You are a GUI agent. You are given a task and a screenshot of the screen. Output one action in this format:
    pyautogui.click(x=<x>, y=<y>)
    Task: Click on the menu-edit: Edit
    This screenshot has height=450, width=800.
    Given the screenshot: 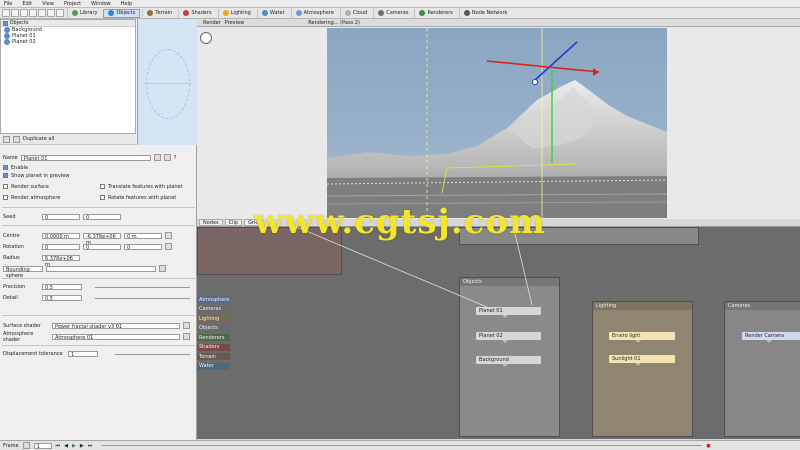 What is the action you would take?
    pyautogui.click(x=27, y=4)
    